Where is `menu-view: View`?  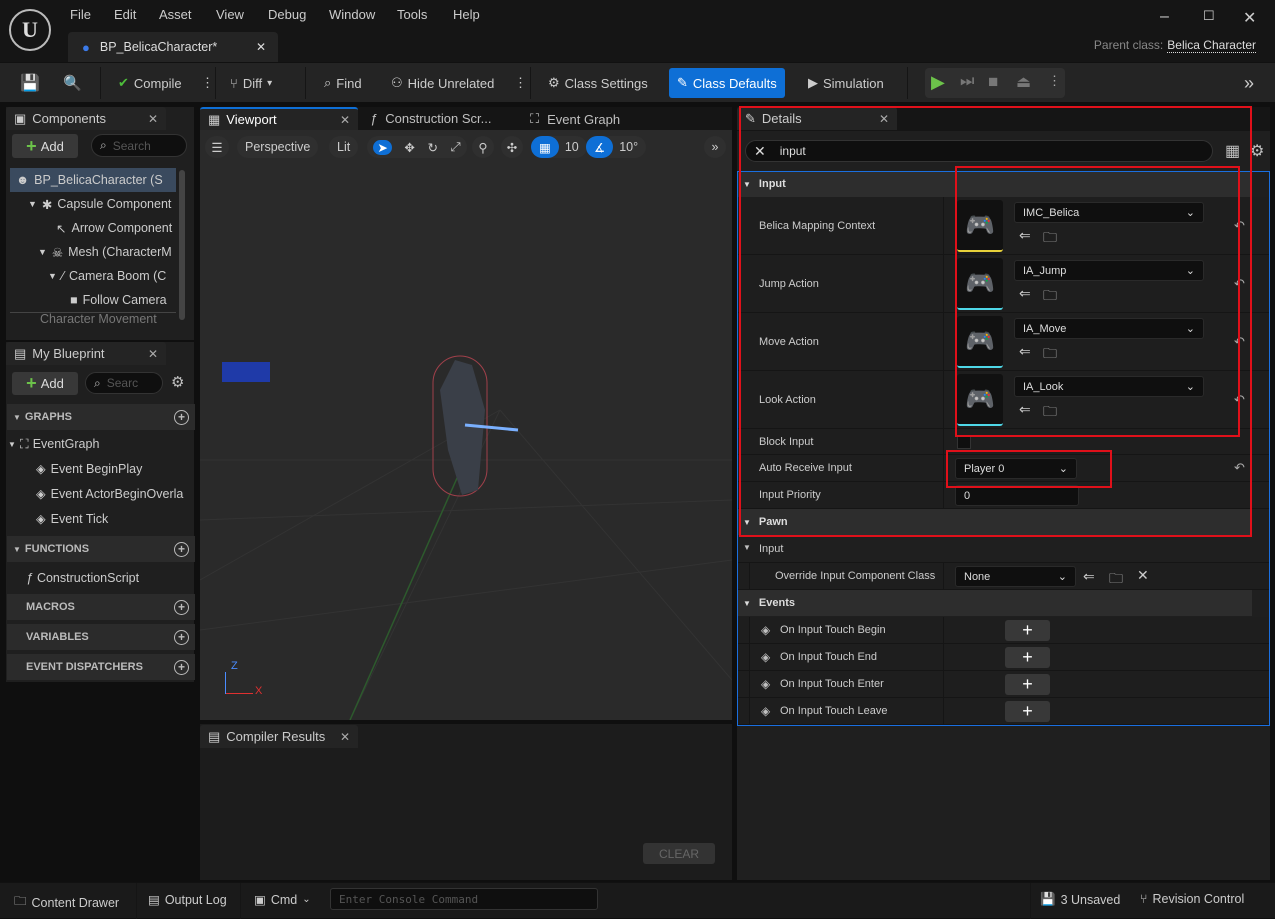 menu-view: View is located at coordinates (230, 14).